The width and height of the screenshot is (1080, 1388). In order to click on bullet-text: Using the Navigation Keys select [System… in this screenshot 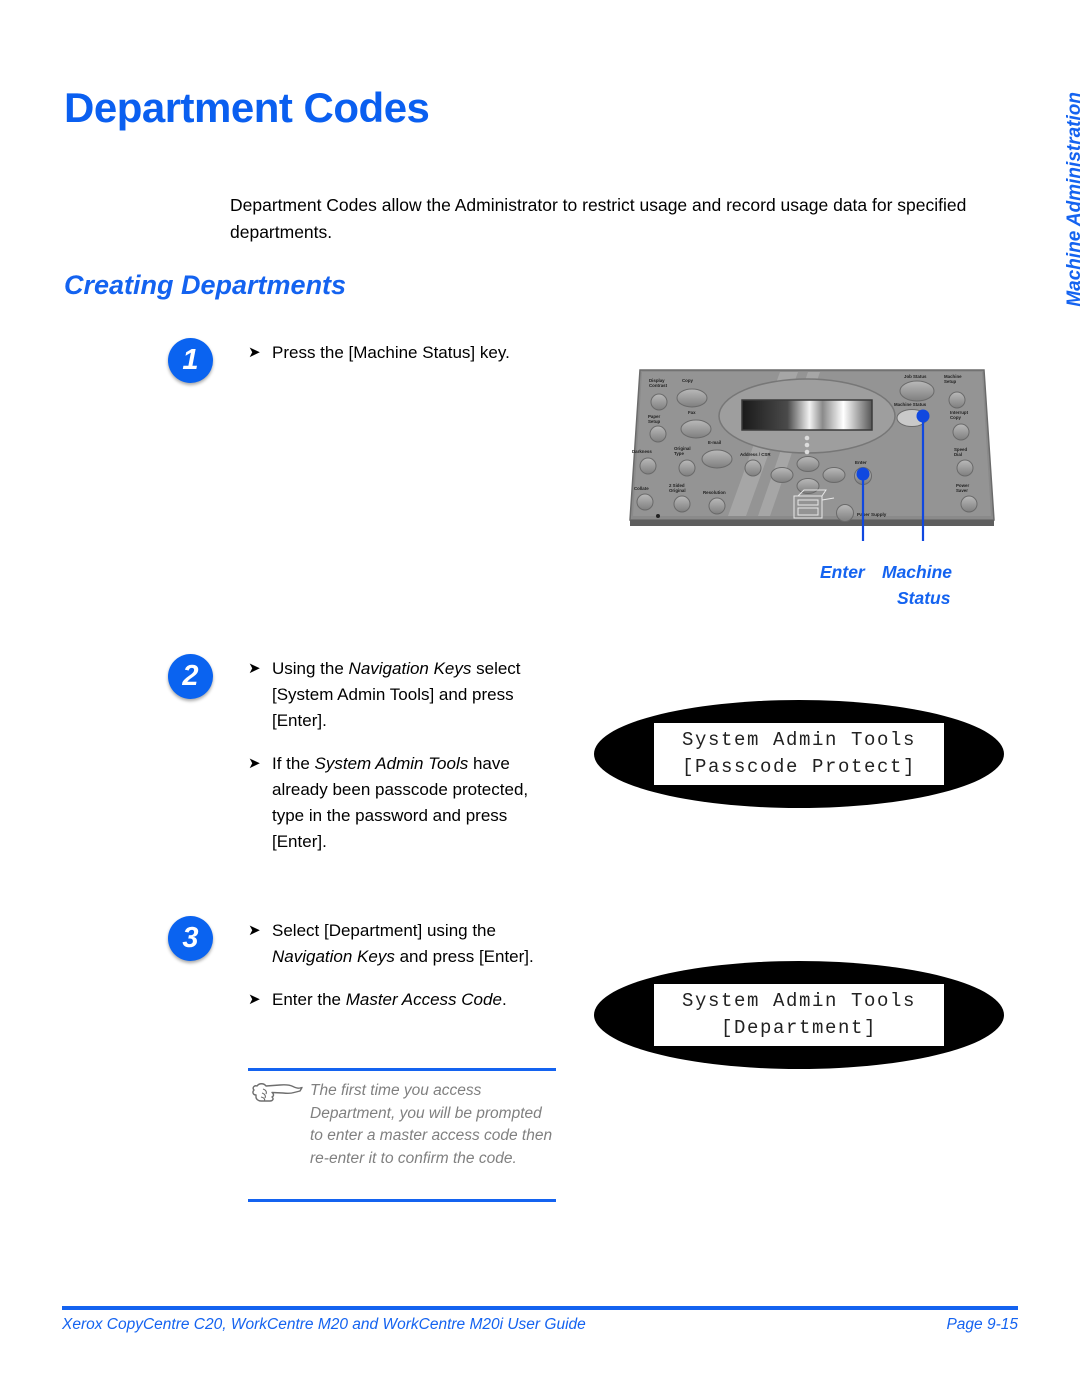, I will do `click(396, 694)`.